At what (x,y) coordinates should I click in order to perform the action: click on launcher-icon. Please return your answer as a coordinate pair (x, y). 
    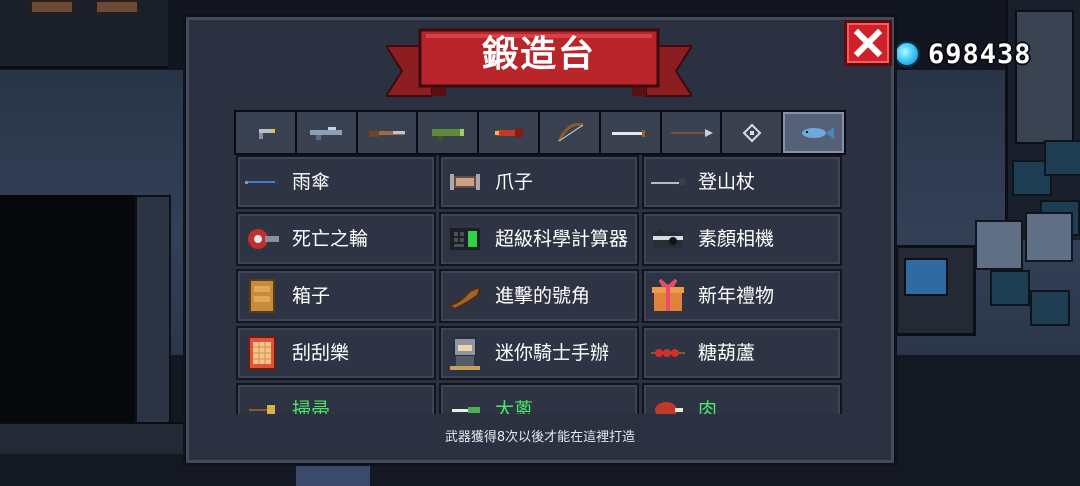
    Looking at the image, I should click on (447, 134).